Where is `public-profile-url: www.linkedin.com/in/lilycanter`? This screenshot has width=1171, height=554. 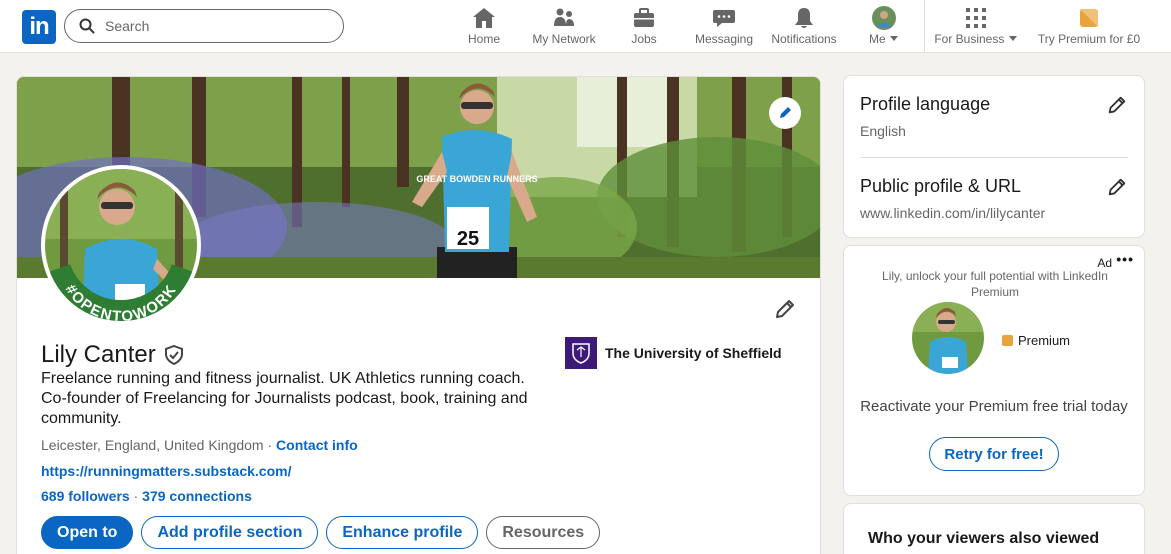 public-profile-url: www.linkedin.com/in/lilycanter is located at coordinates (953, 213).